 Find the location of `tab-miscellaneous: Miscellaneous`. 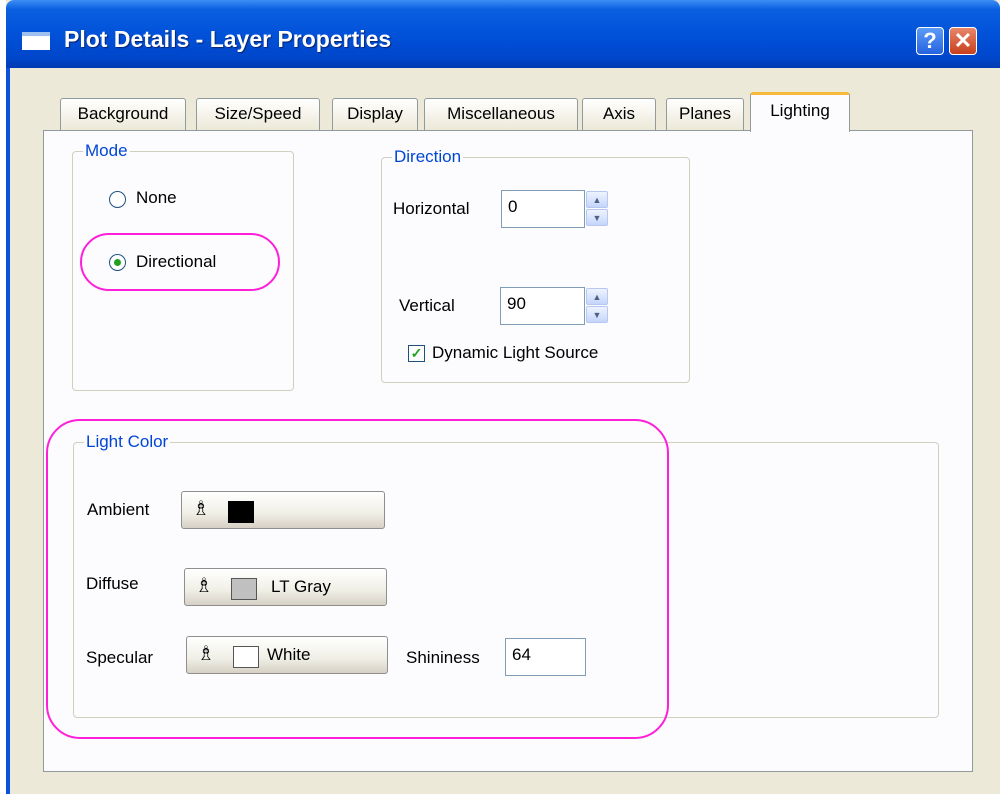

tab-miscellaneous: Miscellaneous is located at coordinates (501, 114).